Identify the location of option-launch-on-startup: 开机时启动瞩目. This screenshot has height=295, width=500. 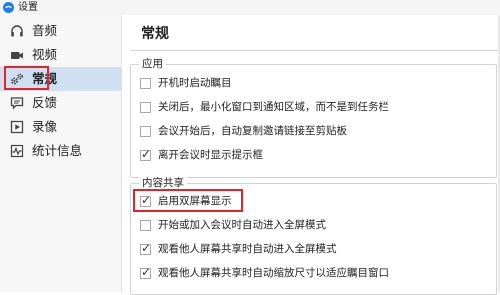
(315, 84).